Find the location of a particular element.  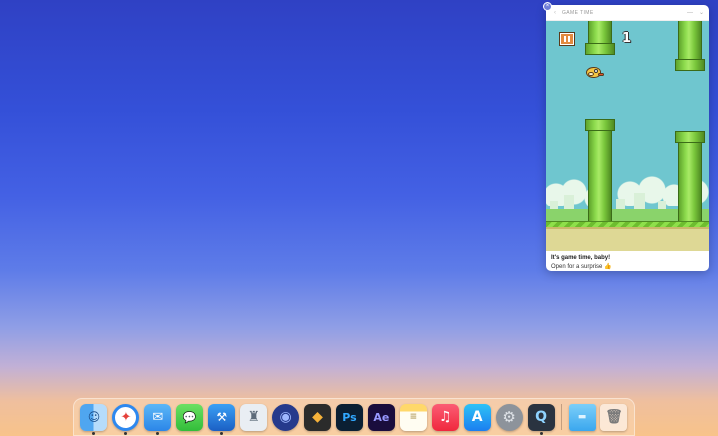

folder-icon: ▬ is located at coordinates (582, 417).